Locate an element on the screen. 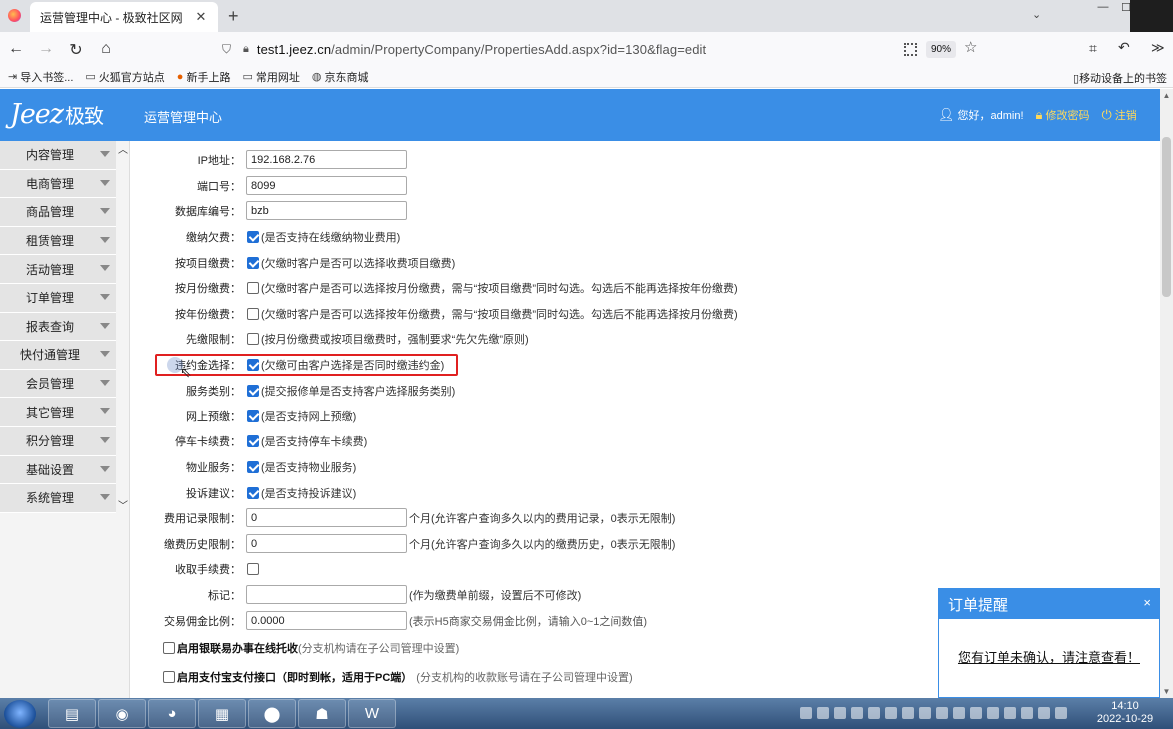  port-input is located at coordinates (326, 185).